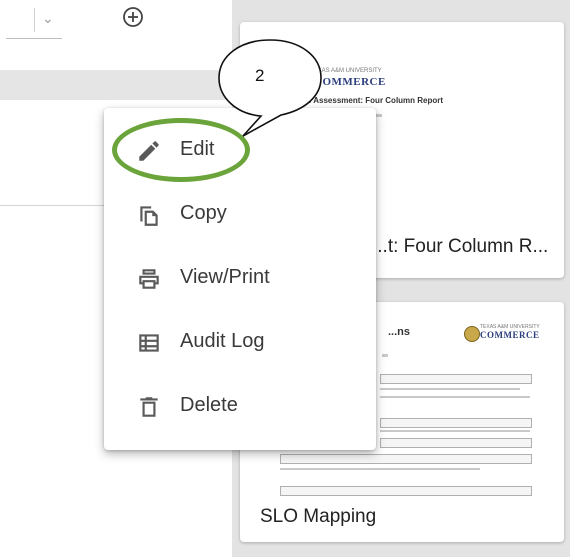 Image resolution: width=570 pixels, height=557 pixels. Describe the element at coordinates (203, 213) in the screenshot. I see `menu-item-label: Copy` at that location.